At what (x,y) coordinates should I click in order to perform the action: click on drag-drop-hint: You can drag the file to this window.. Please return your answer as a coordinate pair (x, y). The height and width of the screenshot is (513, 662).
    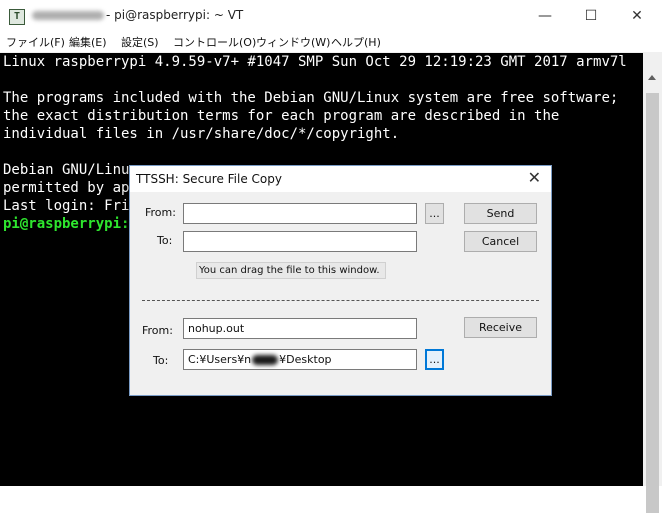
    Looking at the image, I should click on (291, 270).